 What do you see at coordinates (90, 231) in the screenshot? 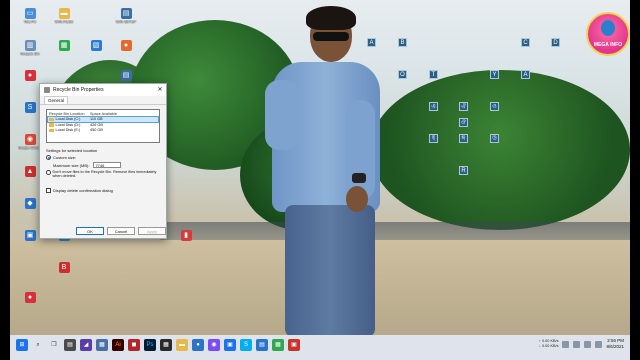
I see `ok-button: OK` at bounding box center [90, 231].